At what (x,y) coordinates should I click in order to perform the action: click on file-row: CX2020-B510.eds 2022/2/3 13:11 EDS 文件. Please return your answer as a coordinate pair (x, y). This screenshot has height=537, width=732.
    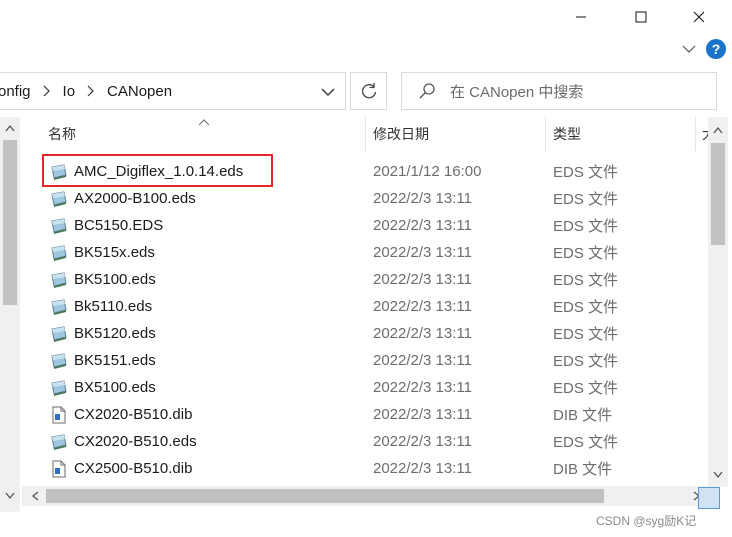
    Looking at the image, I should click on (366, 441).